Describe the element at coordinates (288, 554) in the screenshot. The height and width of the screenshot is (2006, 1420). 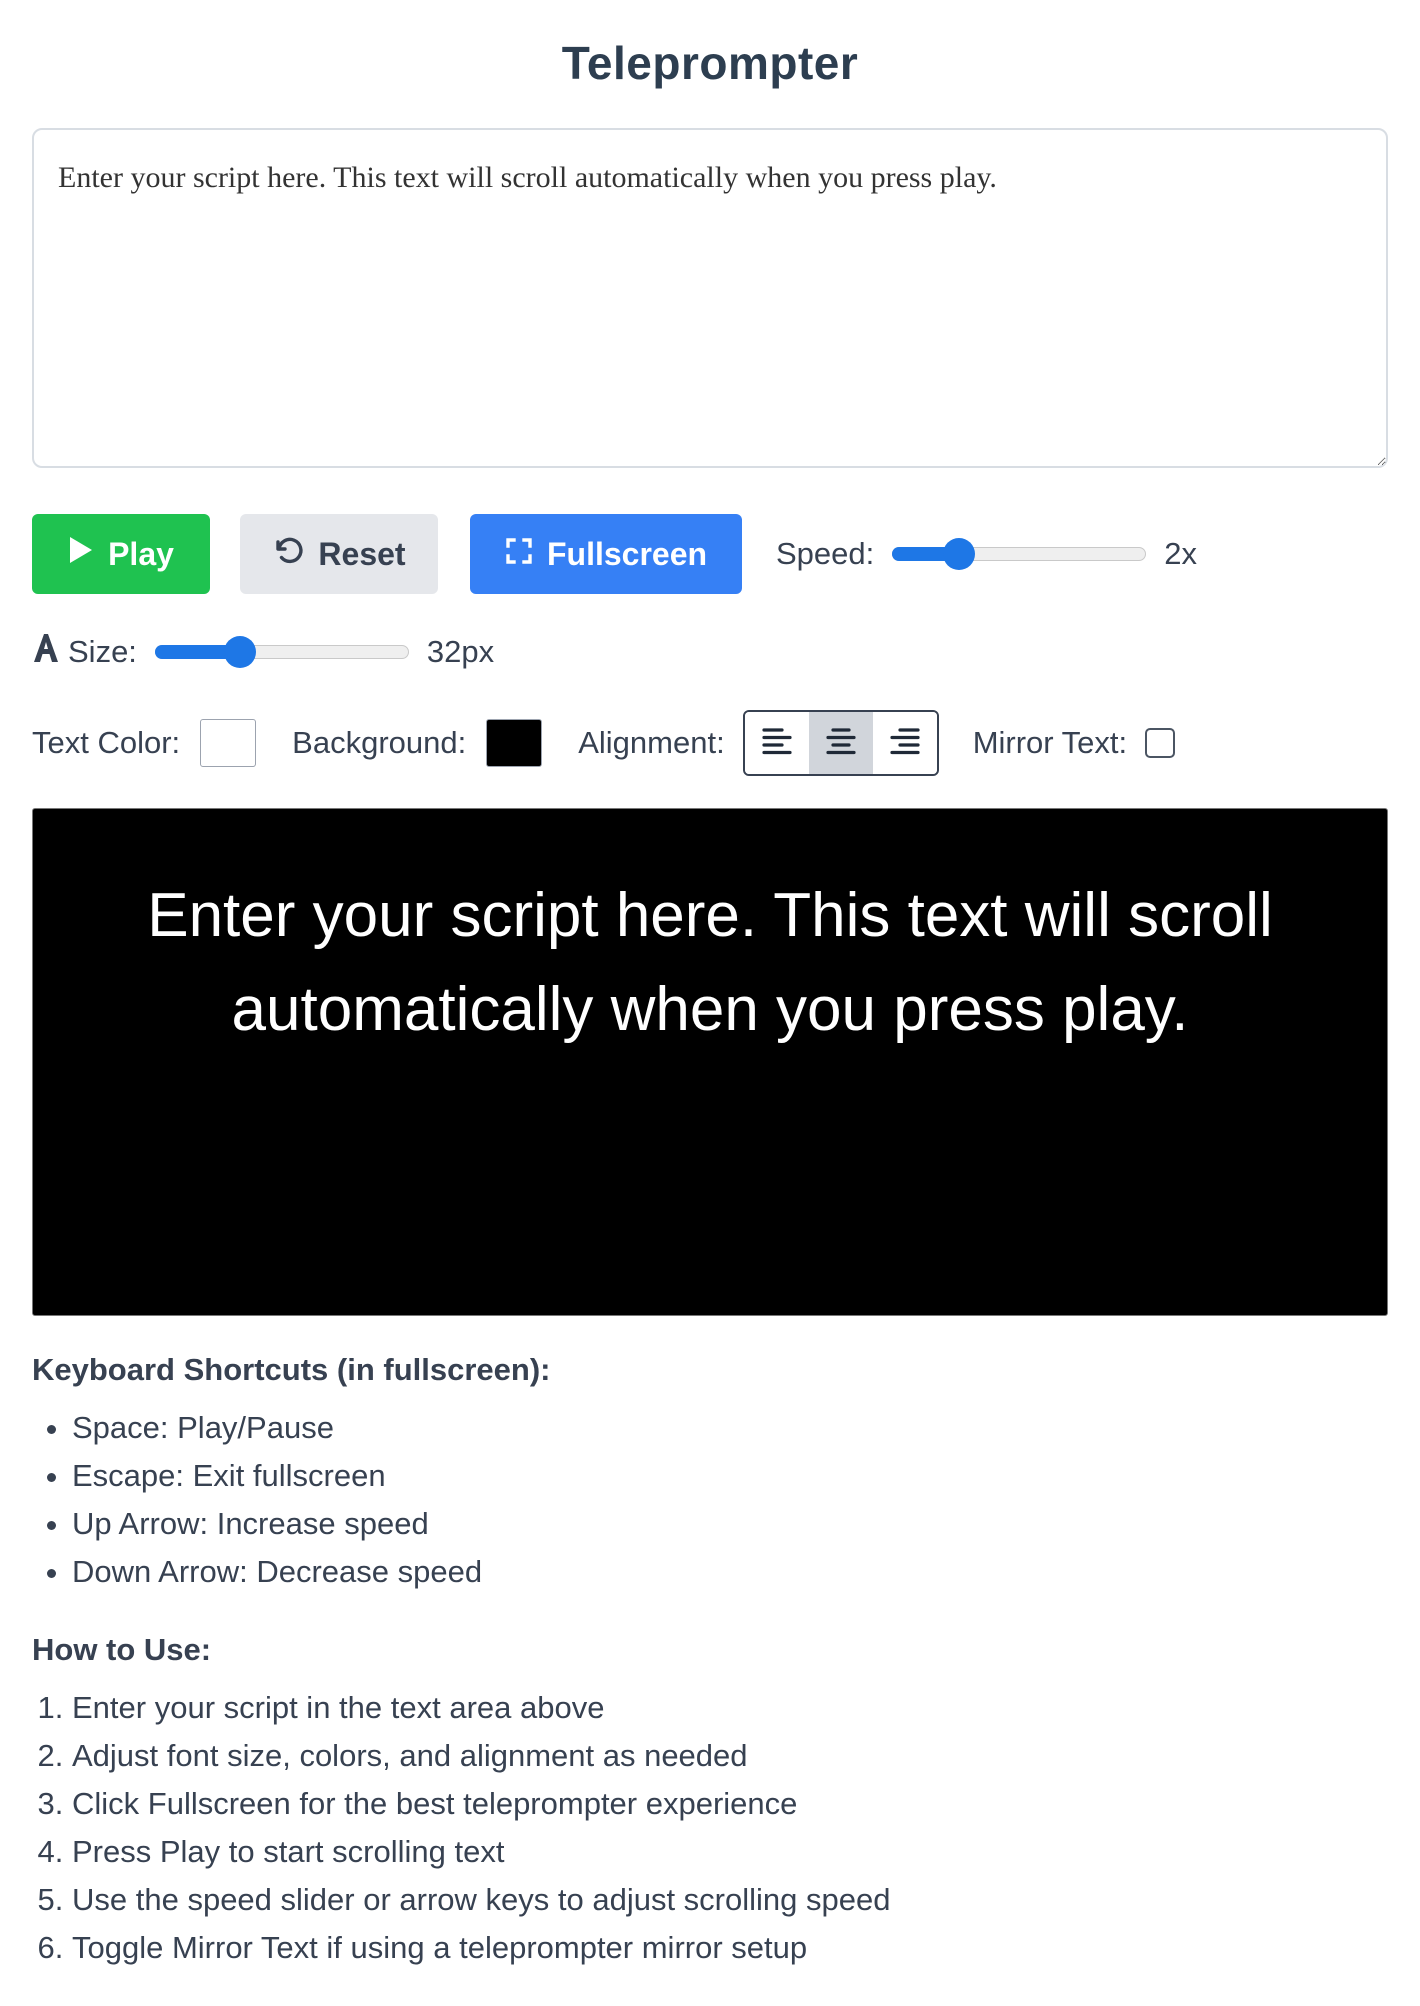
I see `undo-icon` at that location.